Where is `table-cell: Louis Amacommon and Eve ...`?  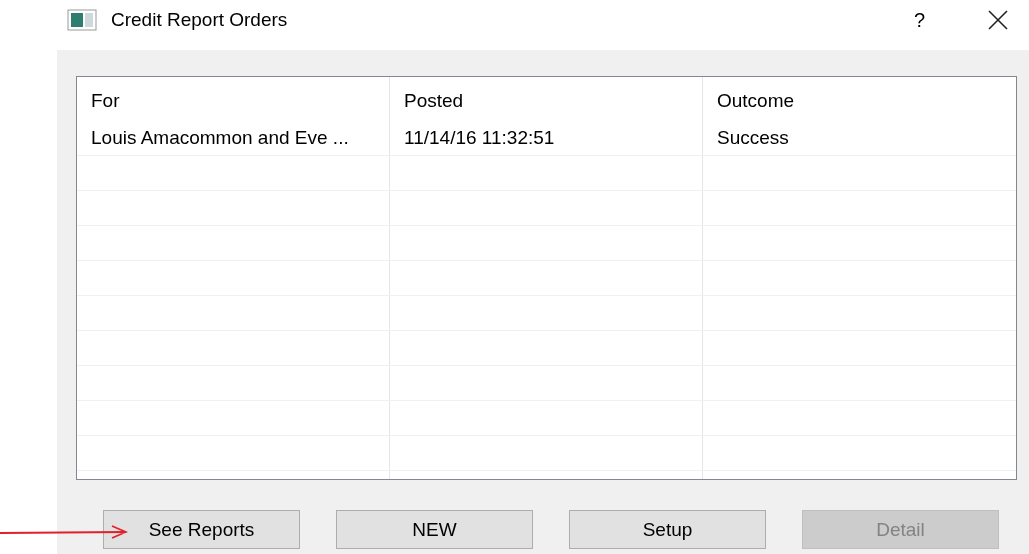
table-cell: Louis Amacommon and Eve ... is located at coordinates (233, 138).